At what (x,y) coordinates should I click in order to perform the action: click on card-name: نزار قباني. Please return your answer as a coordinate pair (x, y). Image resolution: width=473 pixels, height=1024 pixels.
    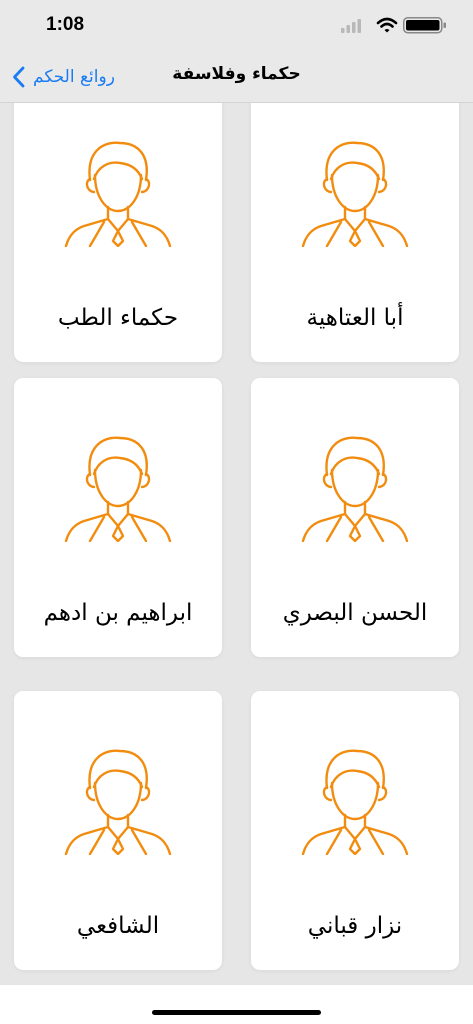
    Looking at the image, I should click on (355, 926).